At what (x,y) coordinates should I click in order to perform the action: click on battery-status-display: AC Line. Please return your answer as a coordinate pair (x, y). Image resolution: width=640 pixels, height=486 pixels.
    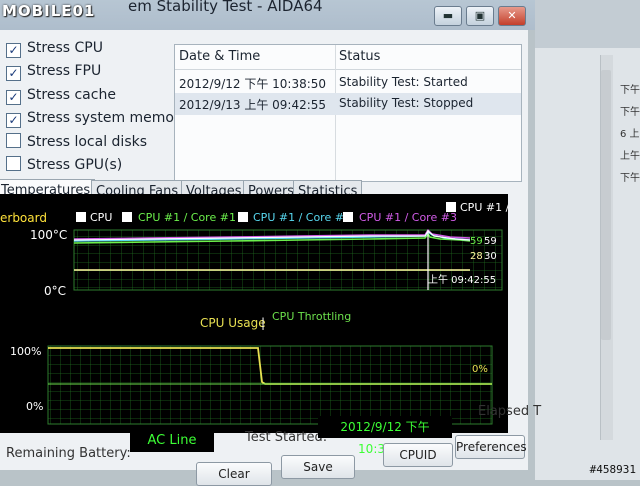
    Looking at the image, I should click on (172, 441).